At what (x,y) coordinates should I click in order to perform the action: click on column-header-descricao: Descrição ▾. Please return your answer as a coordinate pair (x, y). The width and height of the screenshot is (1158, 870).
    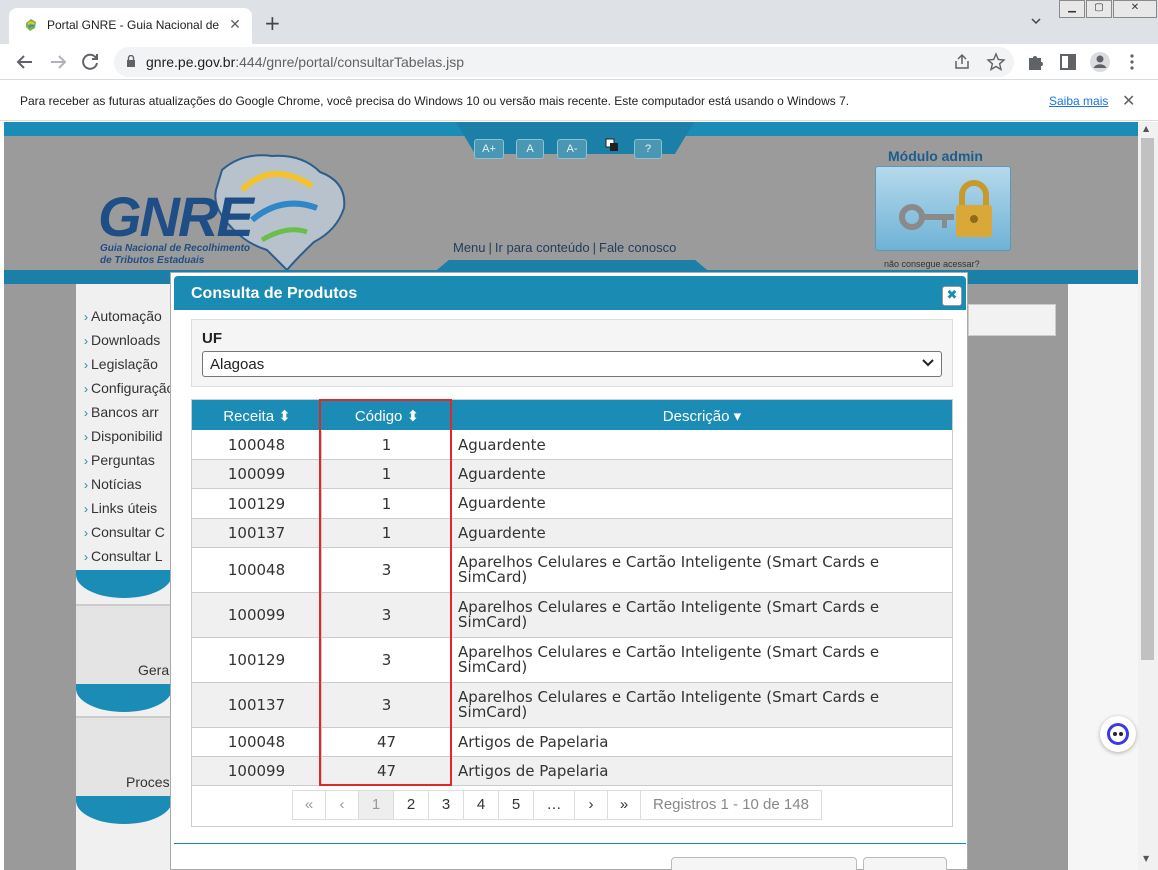
    Looking at the image, I should click on (702, 416).